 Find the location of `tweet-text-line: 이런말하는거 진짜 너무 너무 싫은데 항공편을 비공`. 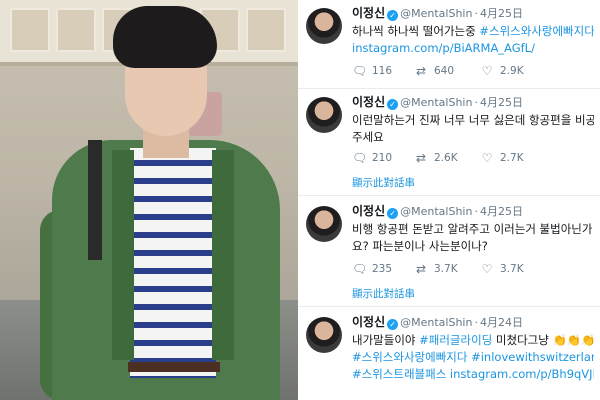

tweet-text-line: 이런말하는거 진짜 너무 너무 싫은데 항공편을 비공 is located at coordinates (473, 120).